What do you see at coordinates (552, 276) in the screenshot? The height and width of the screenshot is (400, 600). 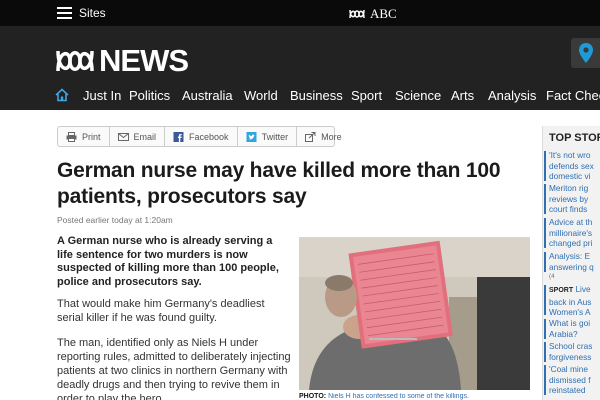 I see `comment-count: (4` at bounding box center [552, 276].